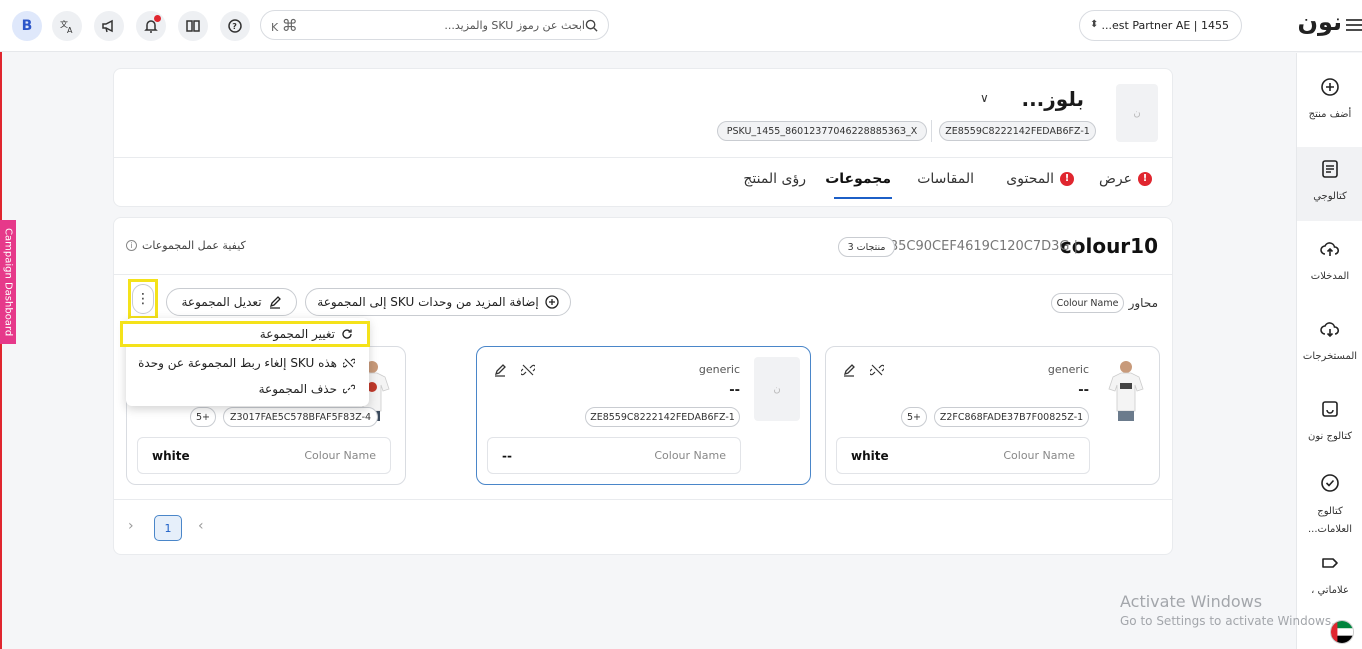 The height and width of the screenshot is (649, 1362). I want to click on link-icon, so click(349, 389).